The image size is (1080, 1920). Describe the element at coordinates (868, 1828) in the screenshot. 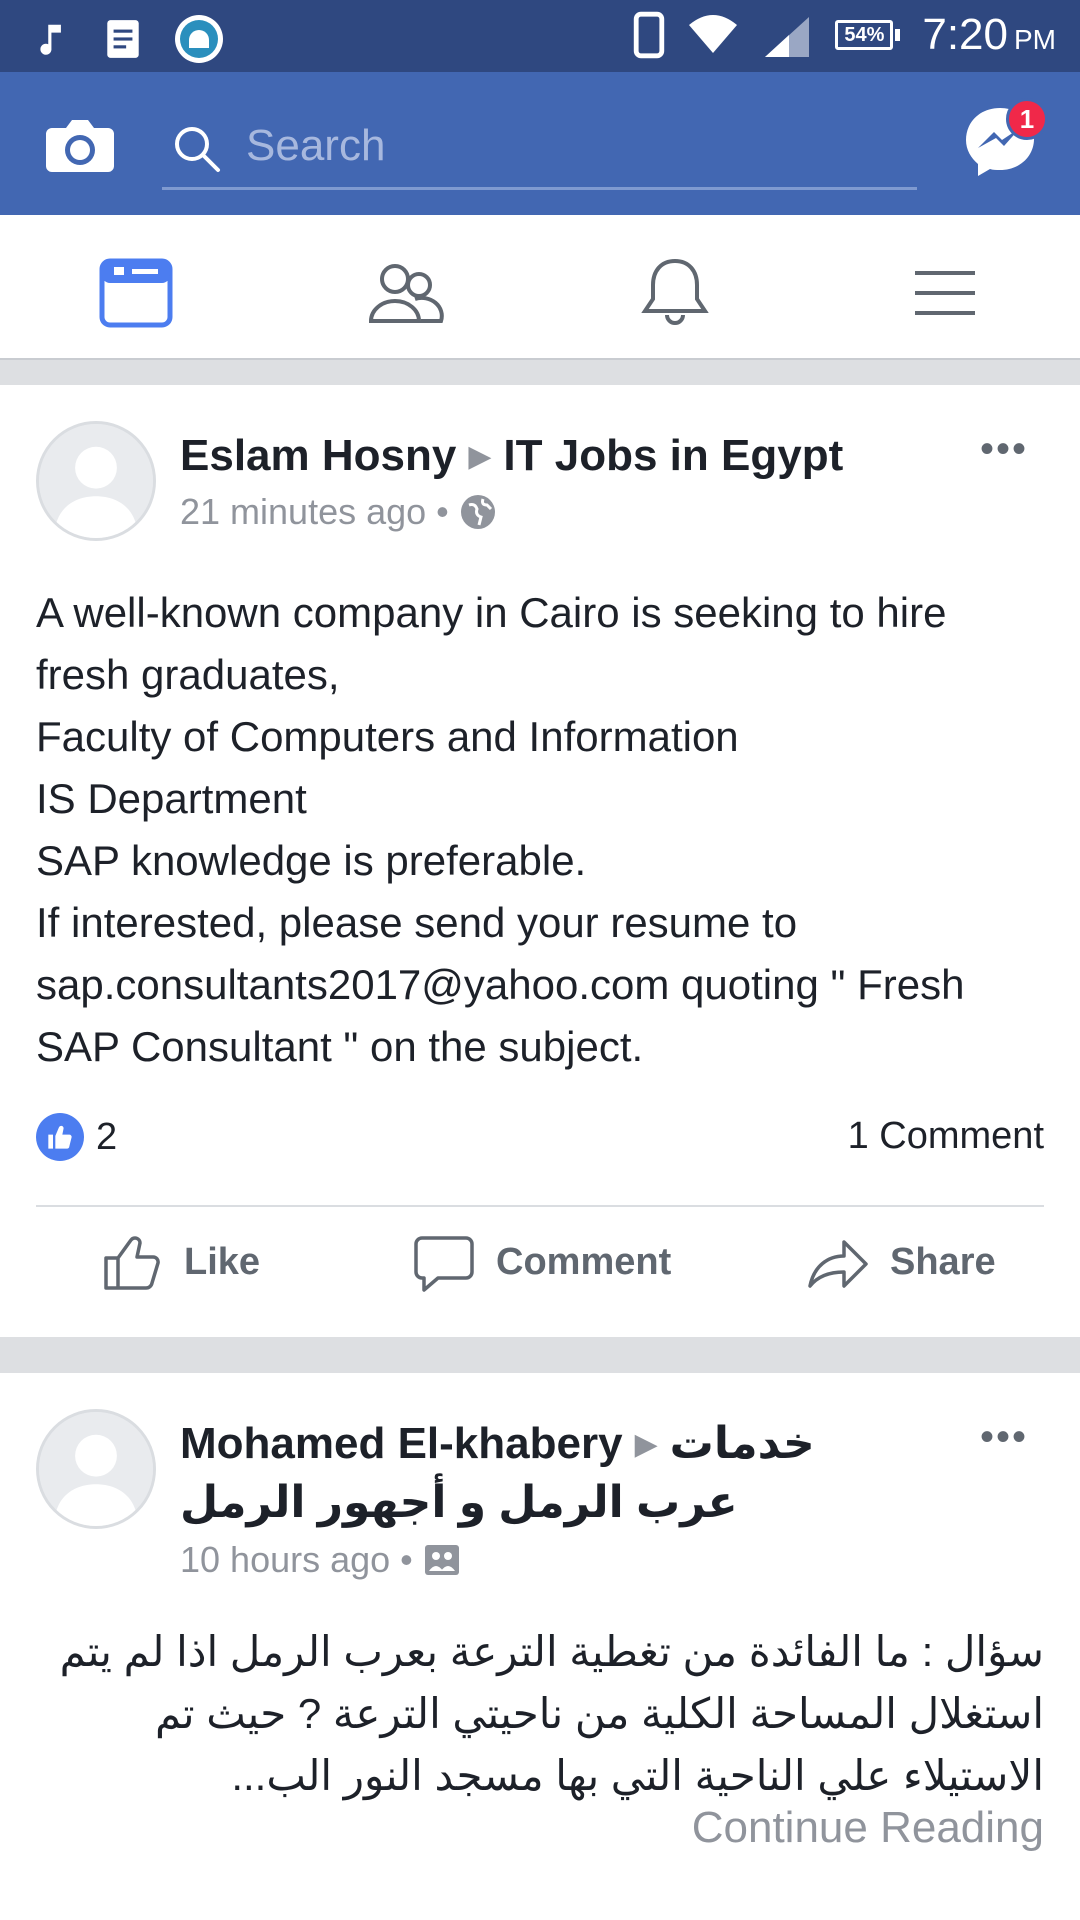

I see `continue-reading-link: Continue Reading` at that location.